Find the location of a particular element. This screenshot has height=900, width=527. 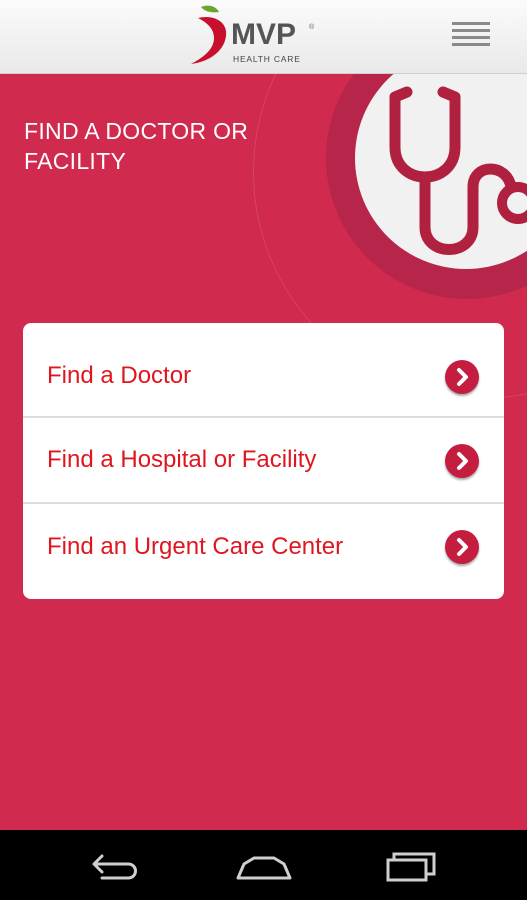

logo-text: MVP is located at coordinates (264, 34).